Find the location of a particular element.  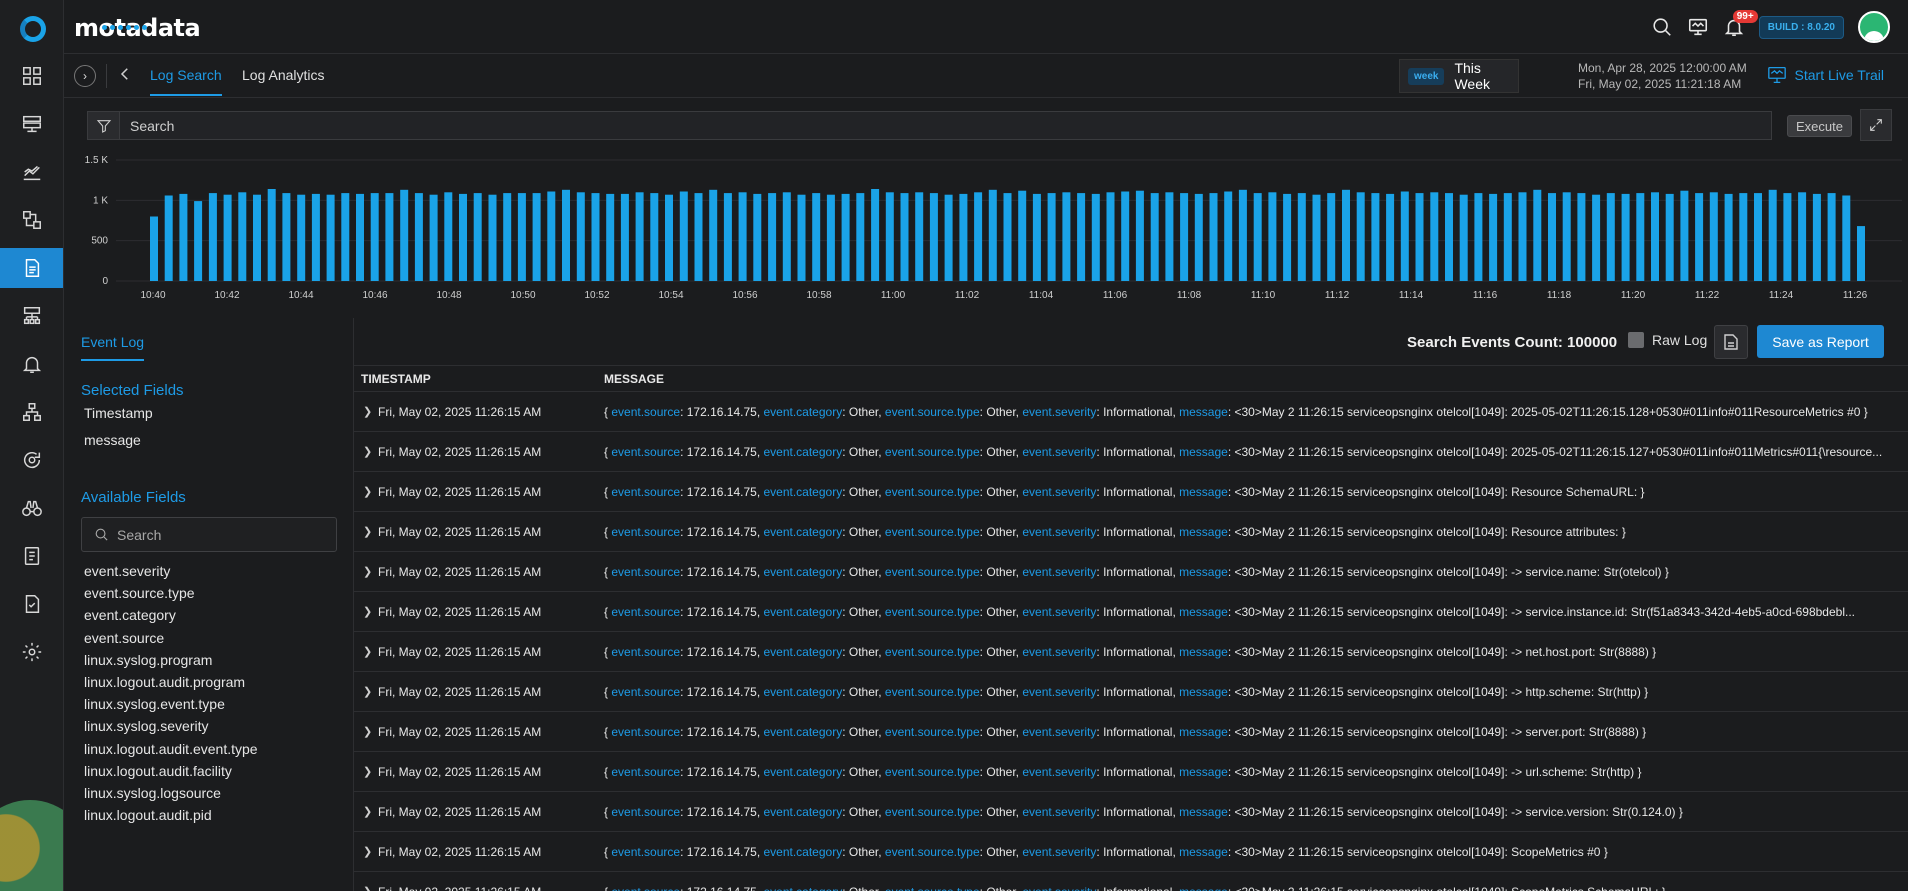

export-csv-button is located at coordinates (1731, 342).